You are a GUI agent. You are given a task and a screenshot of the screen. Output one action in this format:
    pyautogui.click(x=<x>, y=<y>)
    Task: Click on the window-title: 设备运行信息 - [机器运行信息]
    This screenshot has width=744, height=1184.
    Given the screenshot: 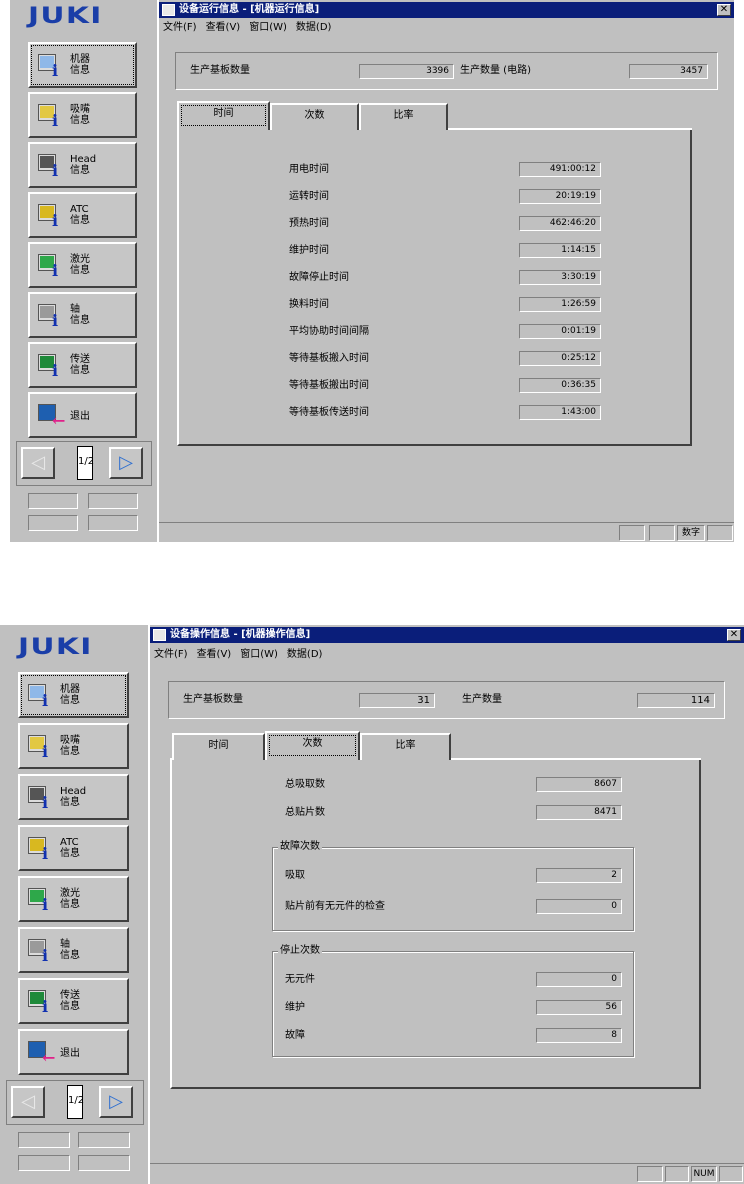 What is the action you would take?
    pyautogui.click(x=446, y=10)
    